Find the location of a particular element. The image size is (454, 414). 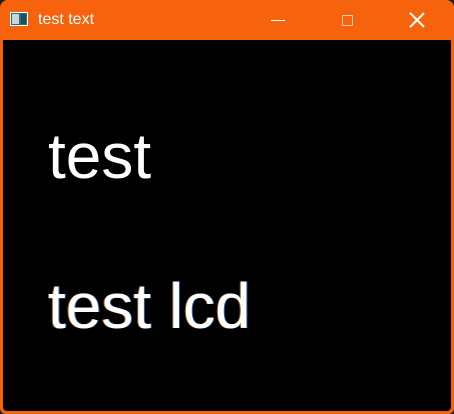

maximize-button is located at coordinates (347, 20).